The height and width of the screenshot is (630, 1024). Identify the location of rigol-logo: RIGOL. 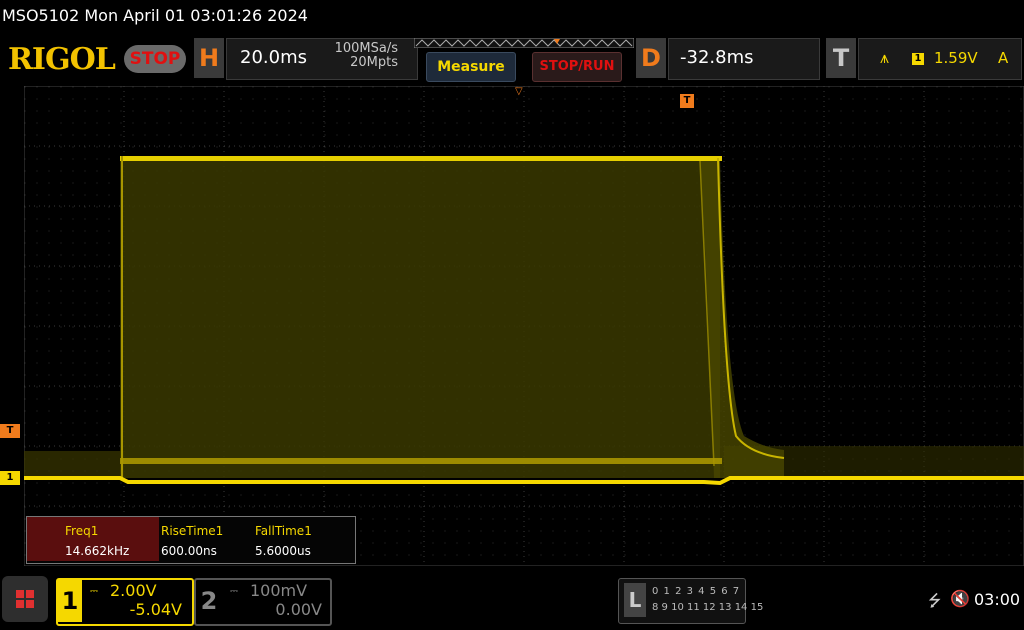
(62, 59).